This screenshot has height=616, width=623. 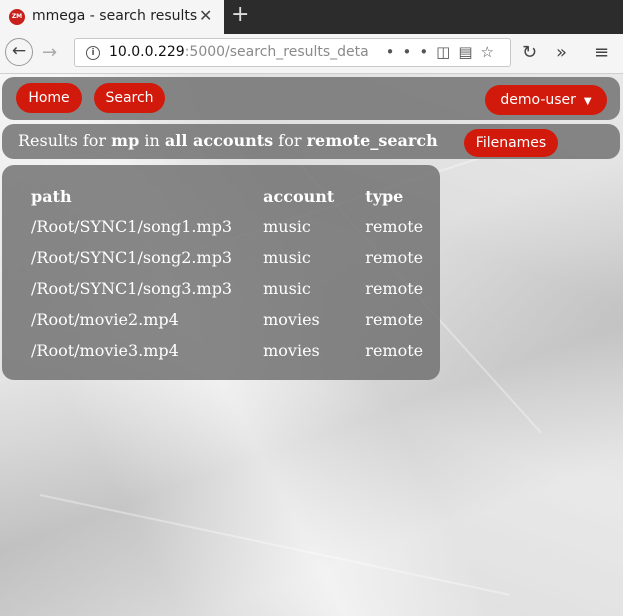 I want to click on filenames-button: Filenames, so click(x=511, y=143).